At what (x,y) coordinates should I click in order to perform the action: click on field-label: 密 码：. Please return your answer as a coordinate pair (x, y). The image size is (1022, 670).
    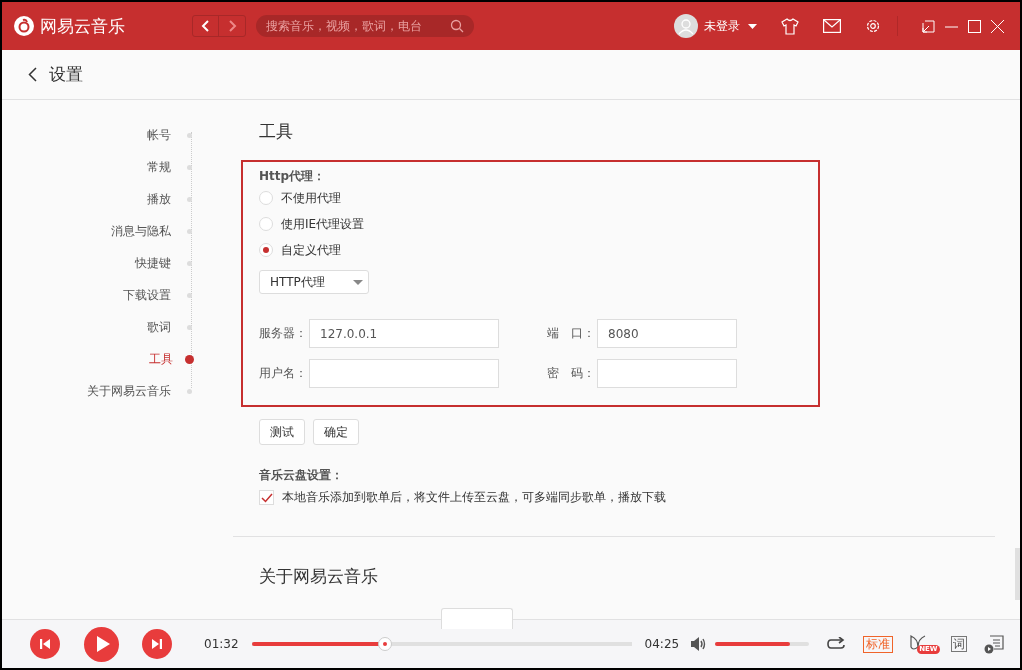
    Looking at the image, I should click on (571, 373).